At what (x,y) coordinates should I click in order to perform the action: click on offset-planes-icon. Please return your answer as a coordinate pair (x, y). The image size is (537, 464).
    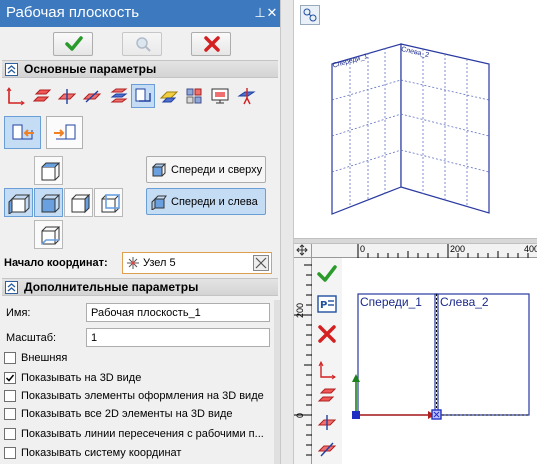
    Looking at the image, I should click on (118, 96).